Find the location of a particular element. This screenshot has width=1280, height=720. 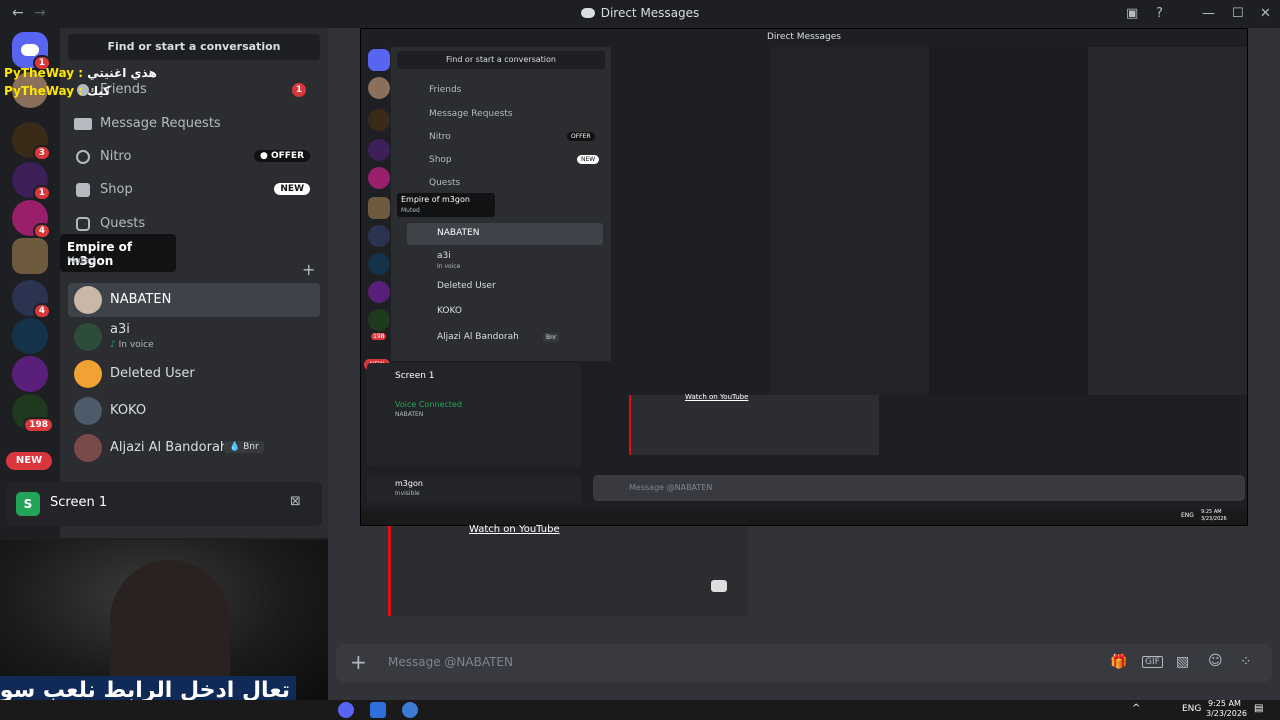

dm-name: KOKO is located at coordinates (128, 410).